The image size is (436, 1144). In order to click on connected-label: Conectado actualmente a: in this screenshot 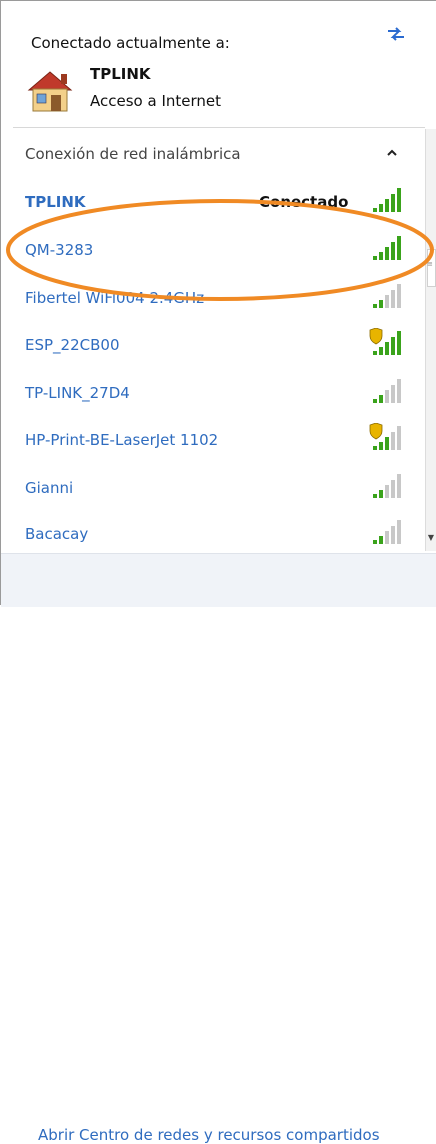, I will do `click(130, 43)`.